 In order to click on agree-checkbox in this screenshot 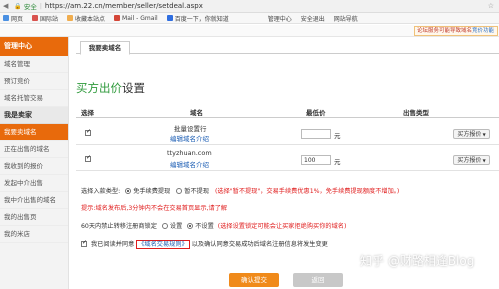, I will do `click(84, 243)`.